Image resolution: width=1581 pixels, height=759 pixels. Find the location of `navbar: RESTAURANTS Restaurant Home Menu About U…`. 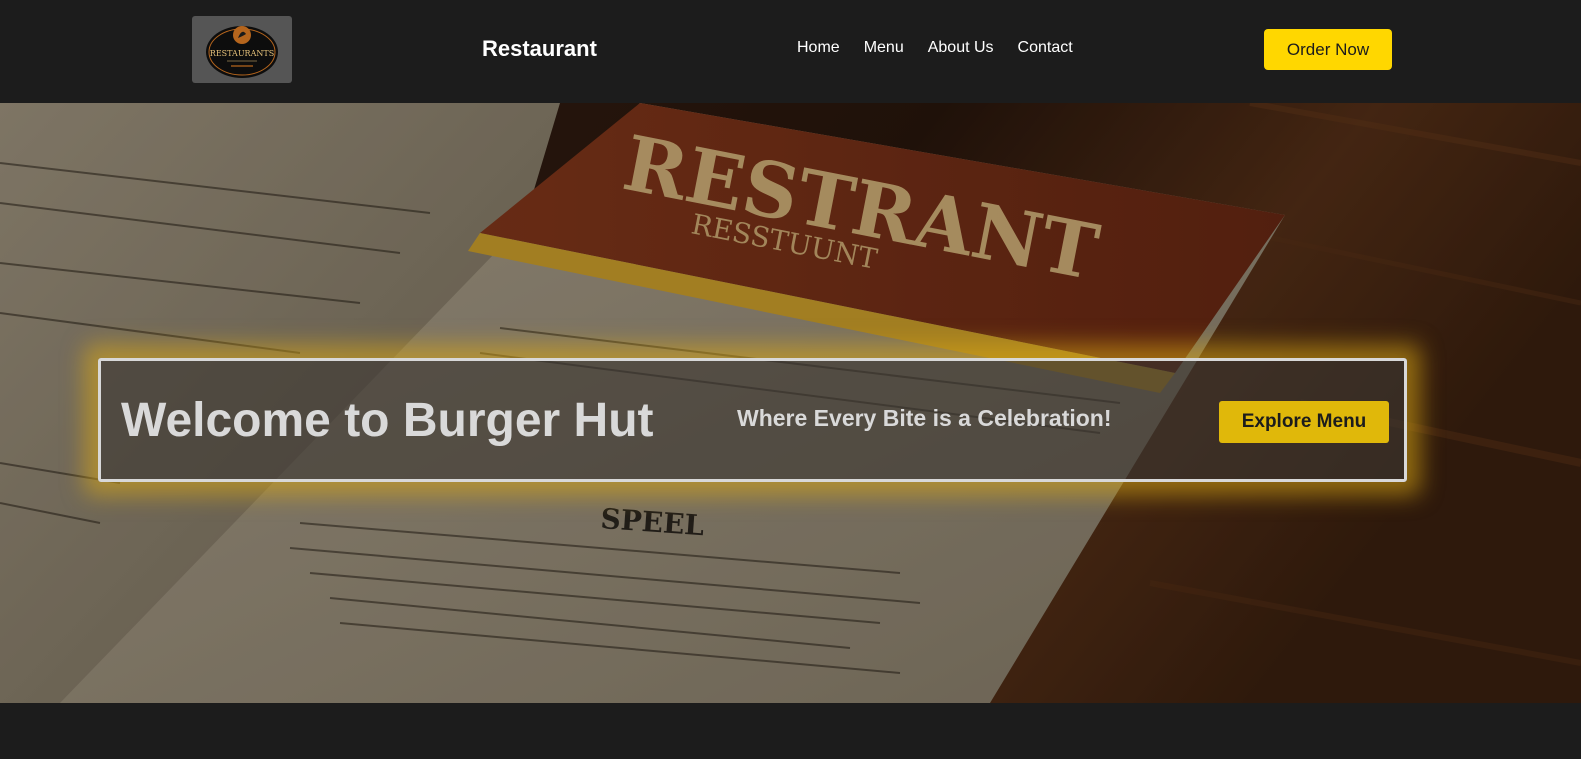

navbar: RESTAURANTS Restaurant Home Menu About U… is located at coordinates (790, 51).